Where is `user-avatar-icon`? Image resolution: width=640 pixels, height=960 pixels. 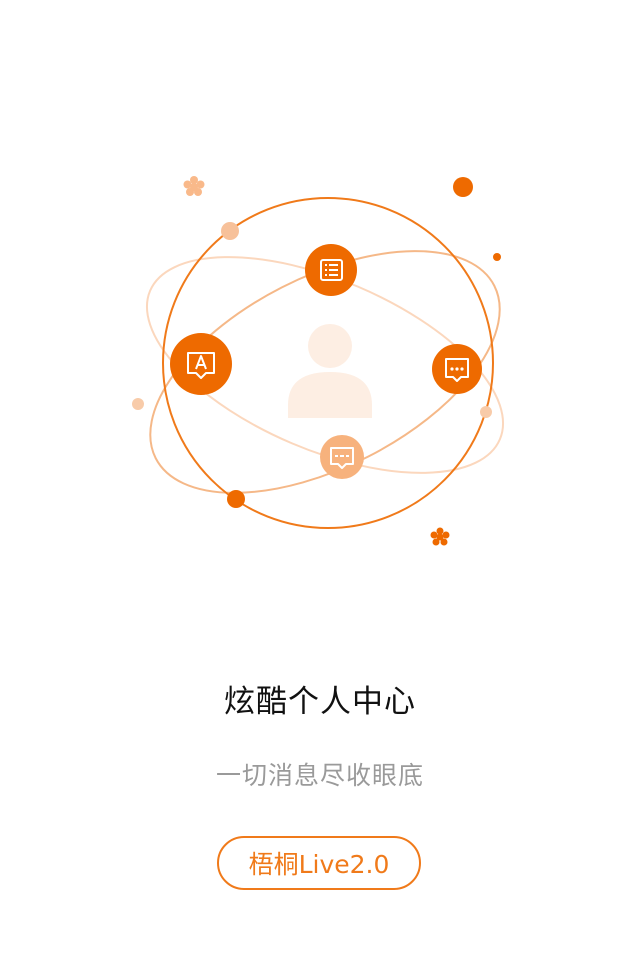
user-avatar-icon is located at coordinates (330, 371).